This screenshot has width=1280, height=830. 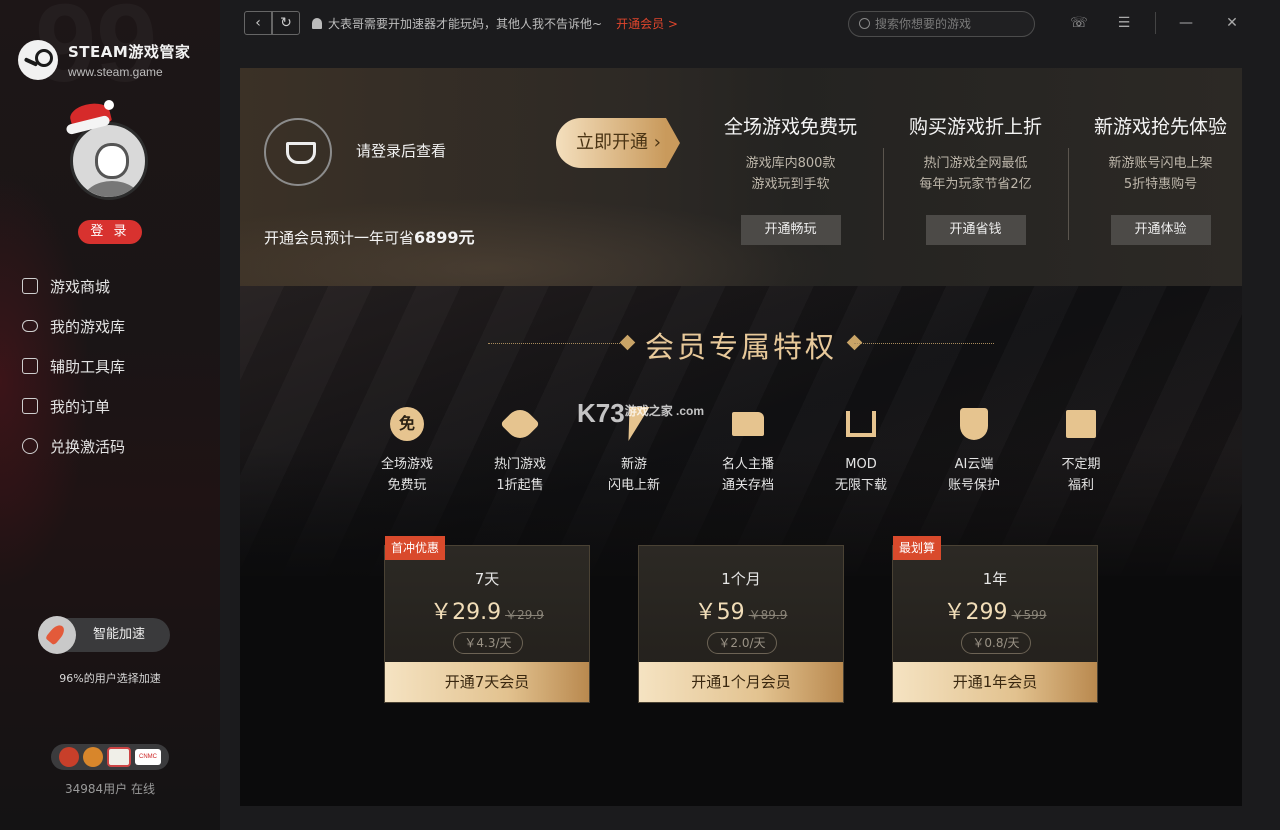 I want to click on open-now-button: 立即开通 ›, so click(x=618, y=143).